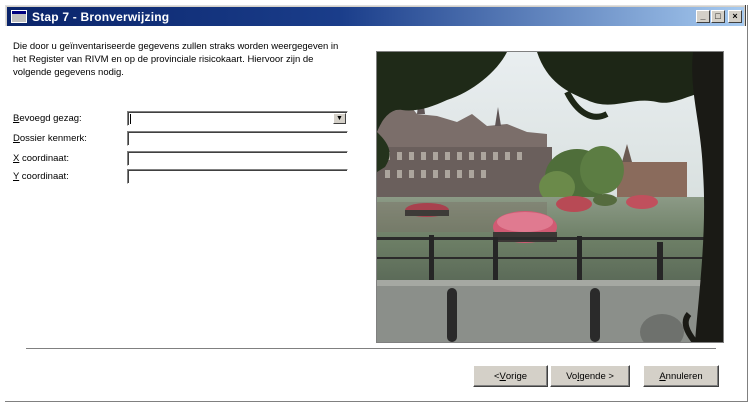 Image resolution: width=751 pixels, height=405 pixels. I want to click on title-bar: Stap 7 - Bronverwijzing _ □ ×, so click(375, 16).